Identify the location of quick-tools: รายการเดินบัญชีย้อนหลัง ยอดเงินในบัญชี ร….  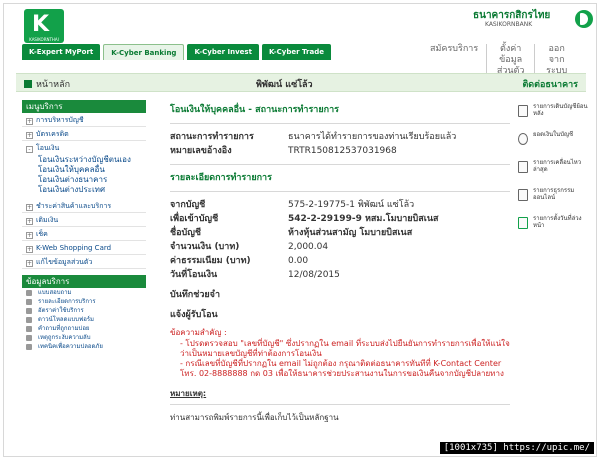
(556, 171).